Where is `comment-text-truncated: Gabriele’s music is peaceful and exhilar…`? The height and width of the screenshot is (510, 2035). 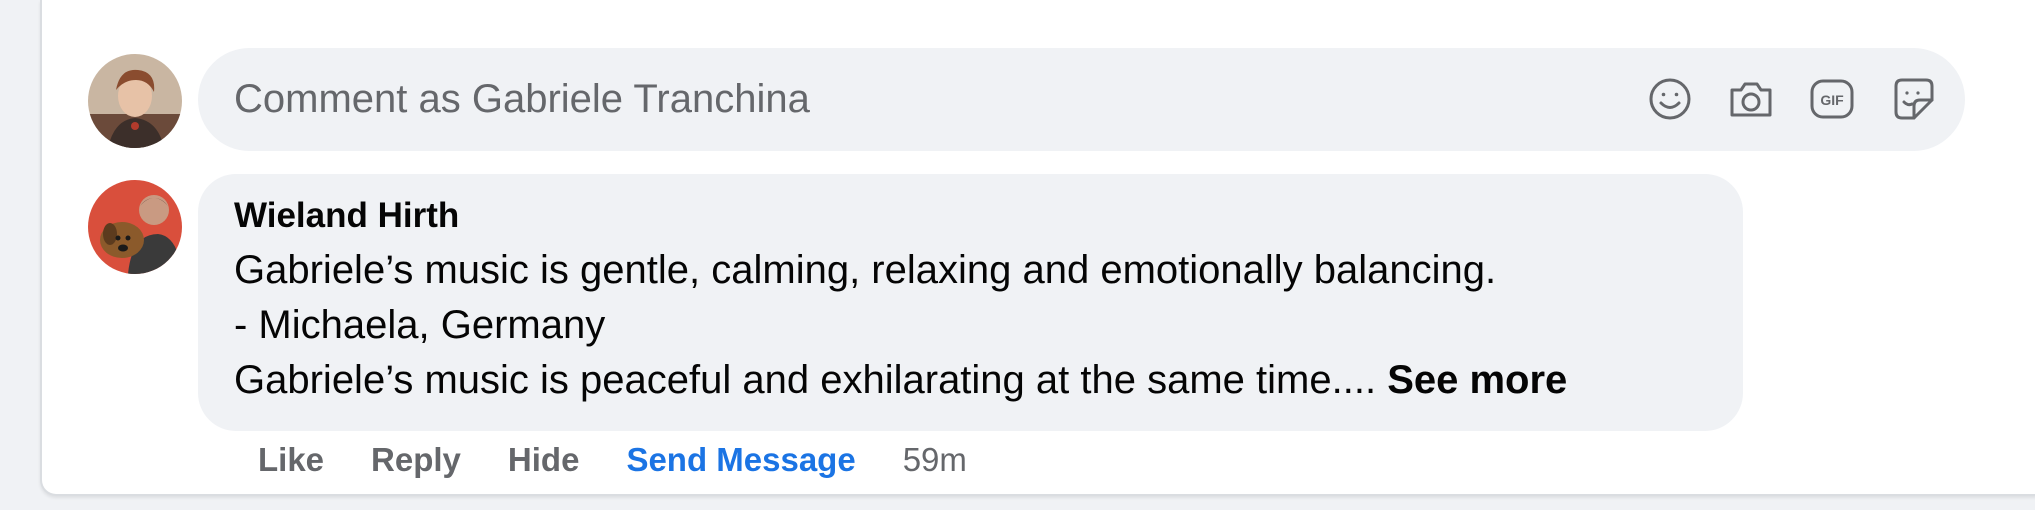 comment-text-truncated: Gabriele’s music is peaceful and exhilar… is located at coordinates (805, 380).